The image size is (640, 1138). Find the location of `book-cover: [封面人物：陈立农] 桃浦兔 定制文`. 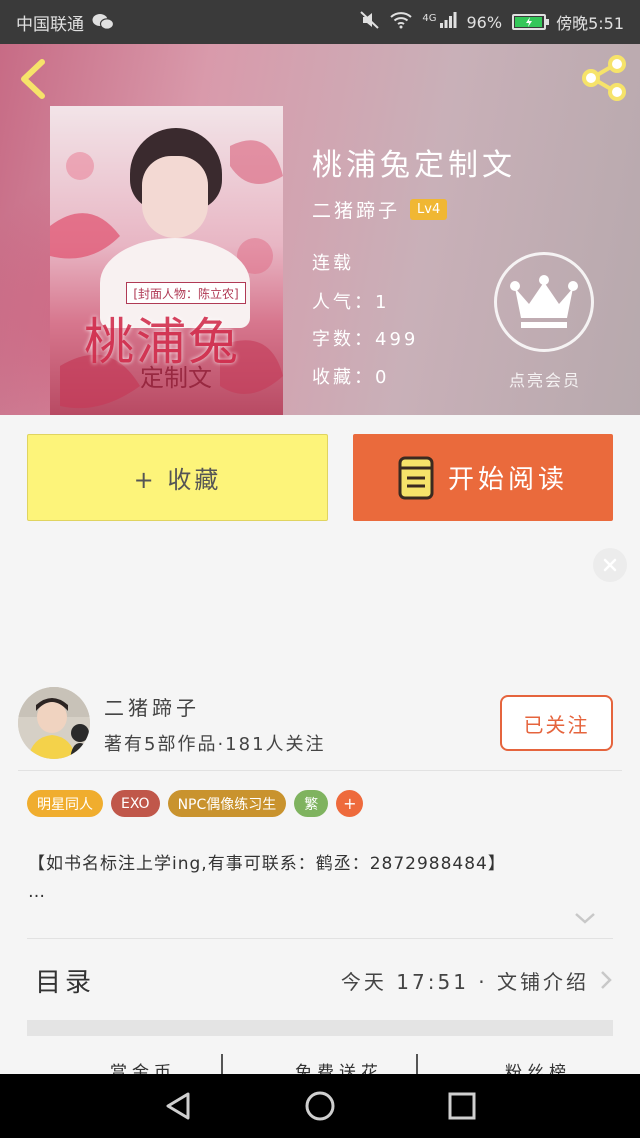

book-cover: [封面人物：陈立农] 桃浦兔 定制文 is located at coordinates (166, 260).